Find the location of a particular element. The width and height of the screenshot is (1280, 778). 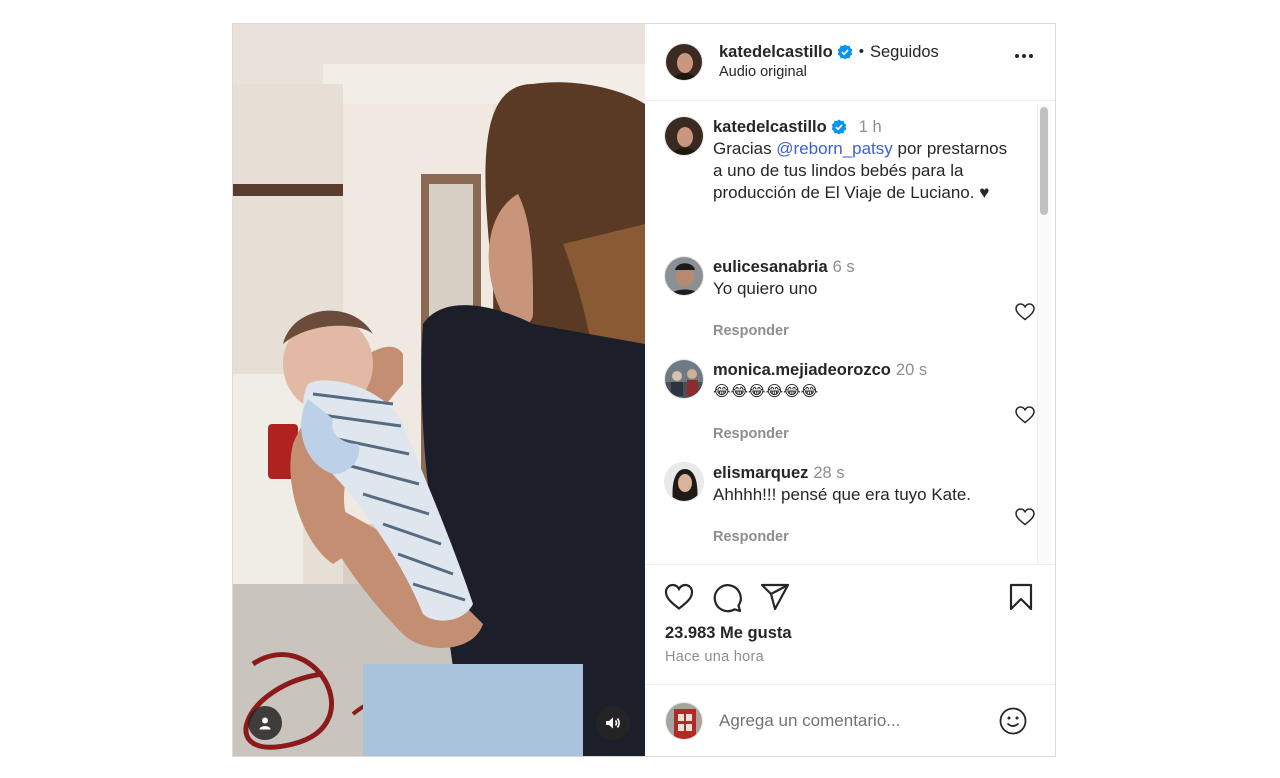

comment-time: 28 s is located at coordinates (829, 473).